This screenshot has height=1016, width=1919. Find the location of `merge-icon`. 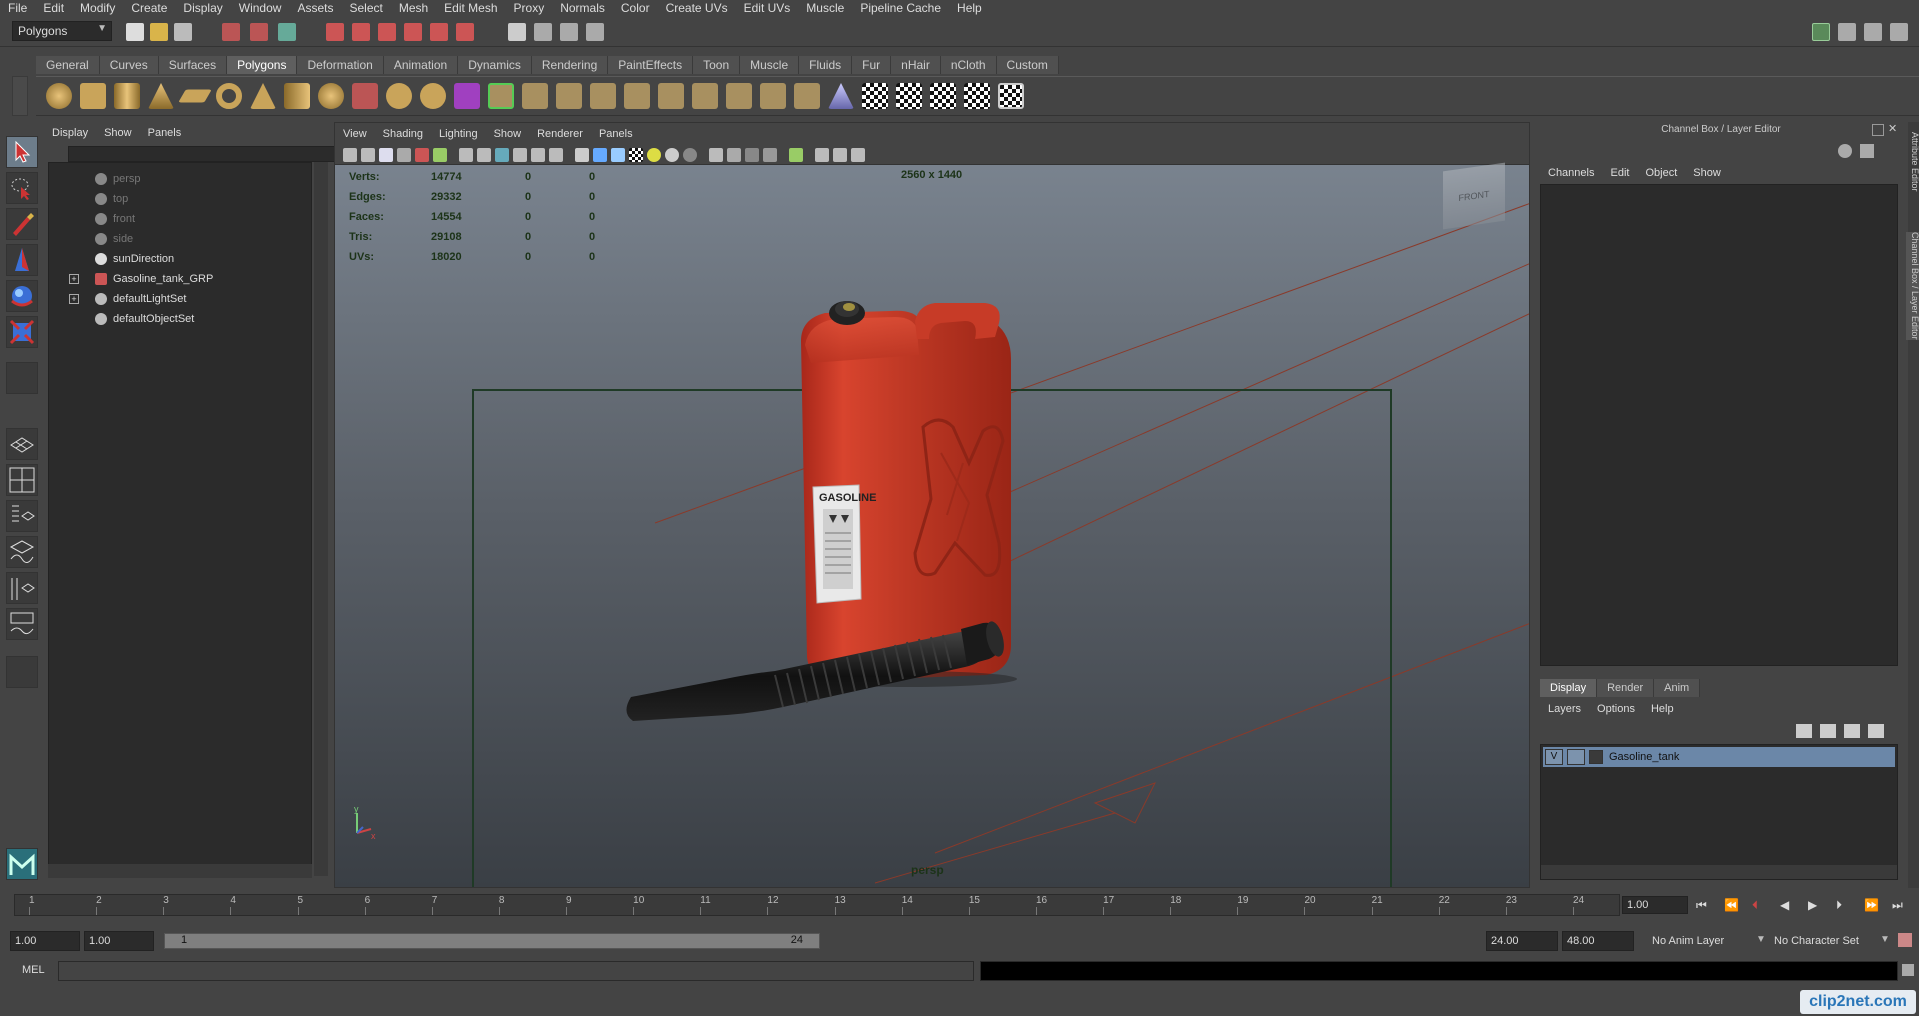

merge-icon is located at coordinates (739, 96).